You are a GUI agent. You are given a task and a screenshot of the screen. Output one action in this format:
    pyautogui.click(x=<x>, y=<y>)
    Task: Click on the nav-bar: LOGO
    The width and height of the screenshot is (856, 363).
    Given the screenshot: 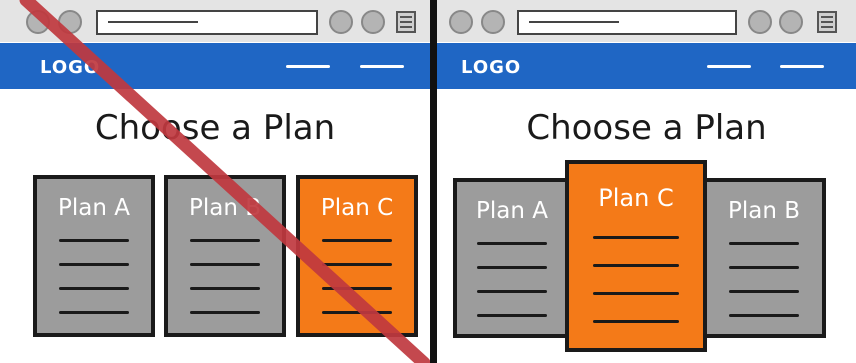 What is the action you would take?
    pyautogui.click(x=646, y=66)
    